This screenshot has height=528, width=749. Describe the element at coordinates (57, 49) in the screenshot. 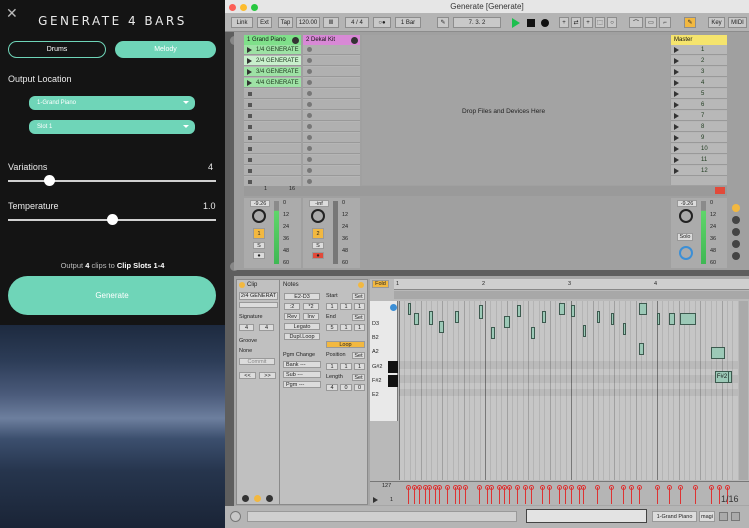

I see `tab-drums: Drums` at that location.